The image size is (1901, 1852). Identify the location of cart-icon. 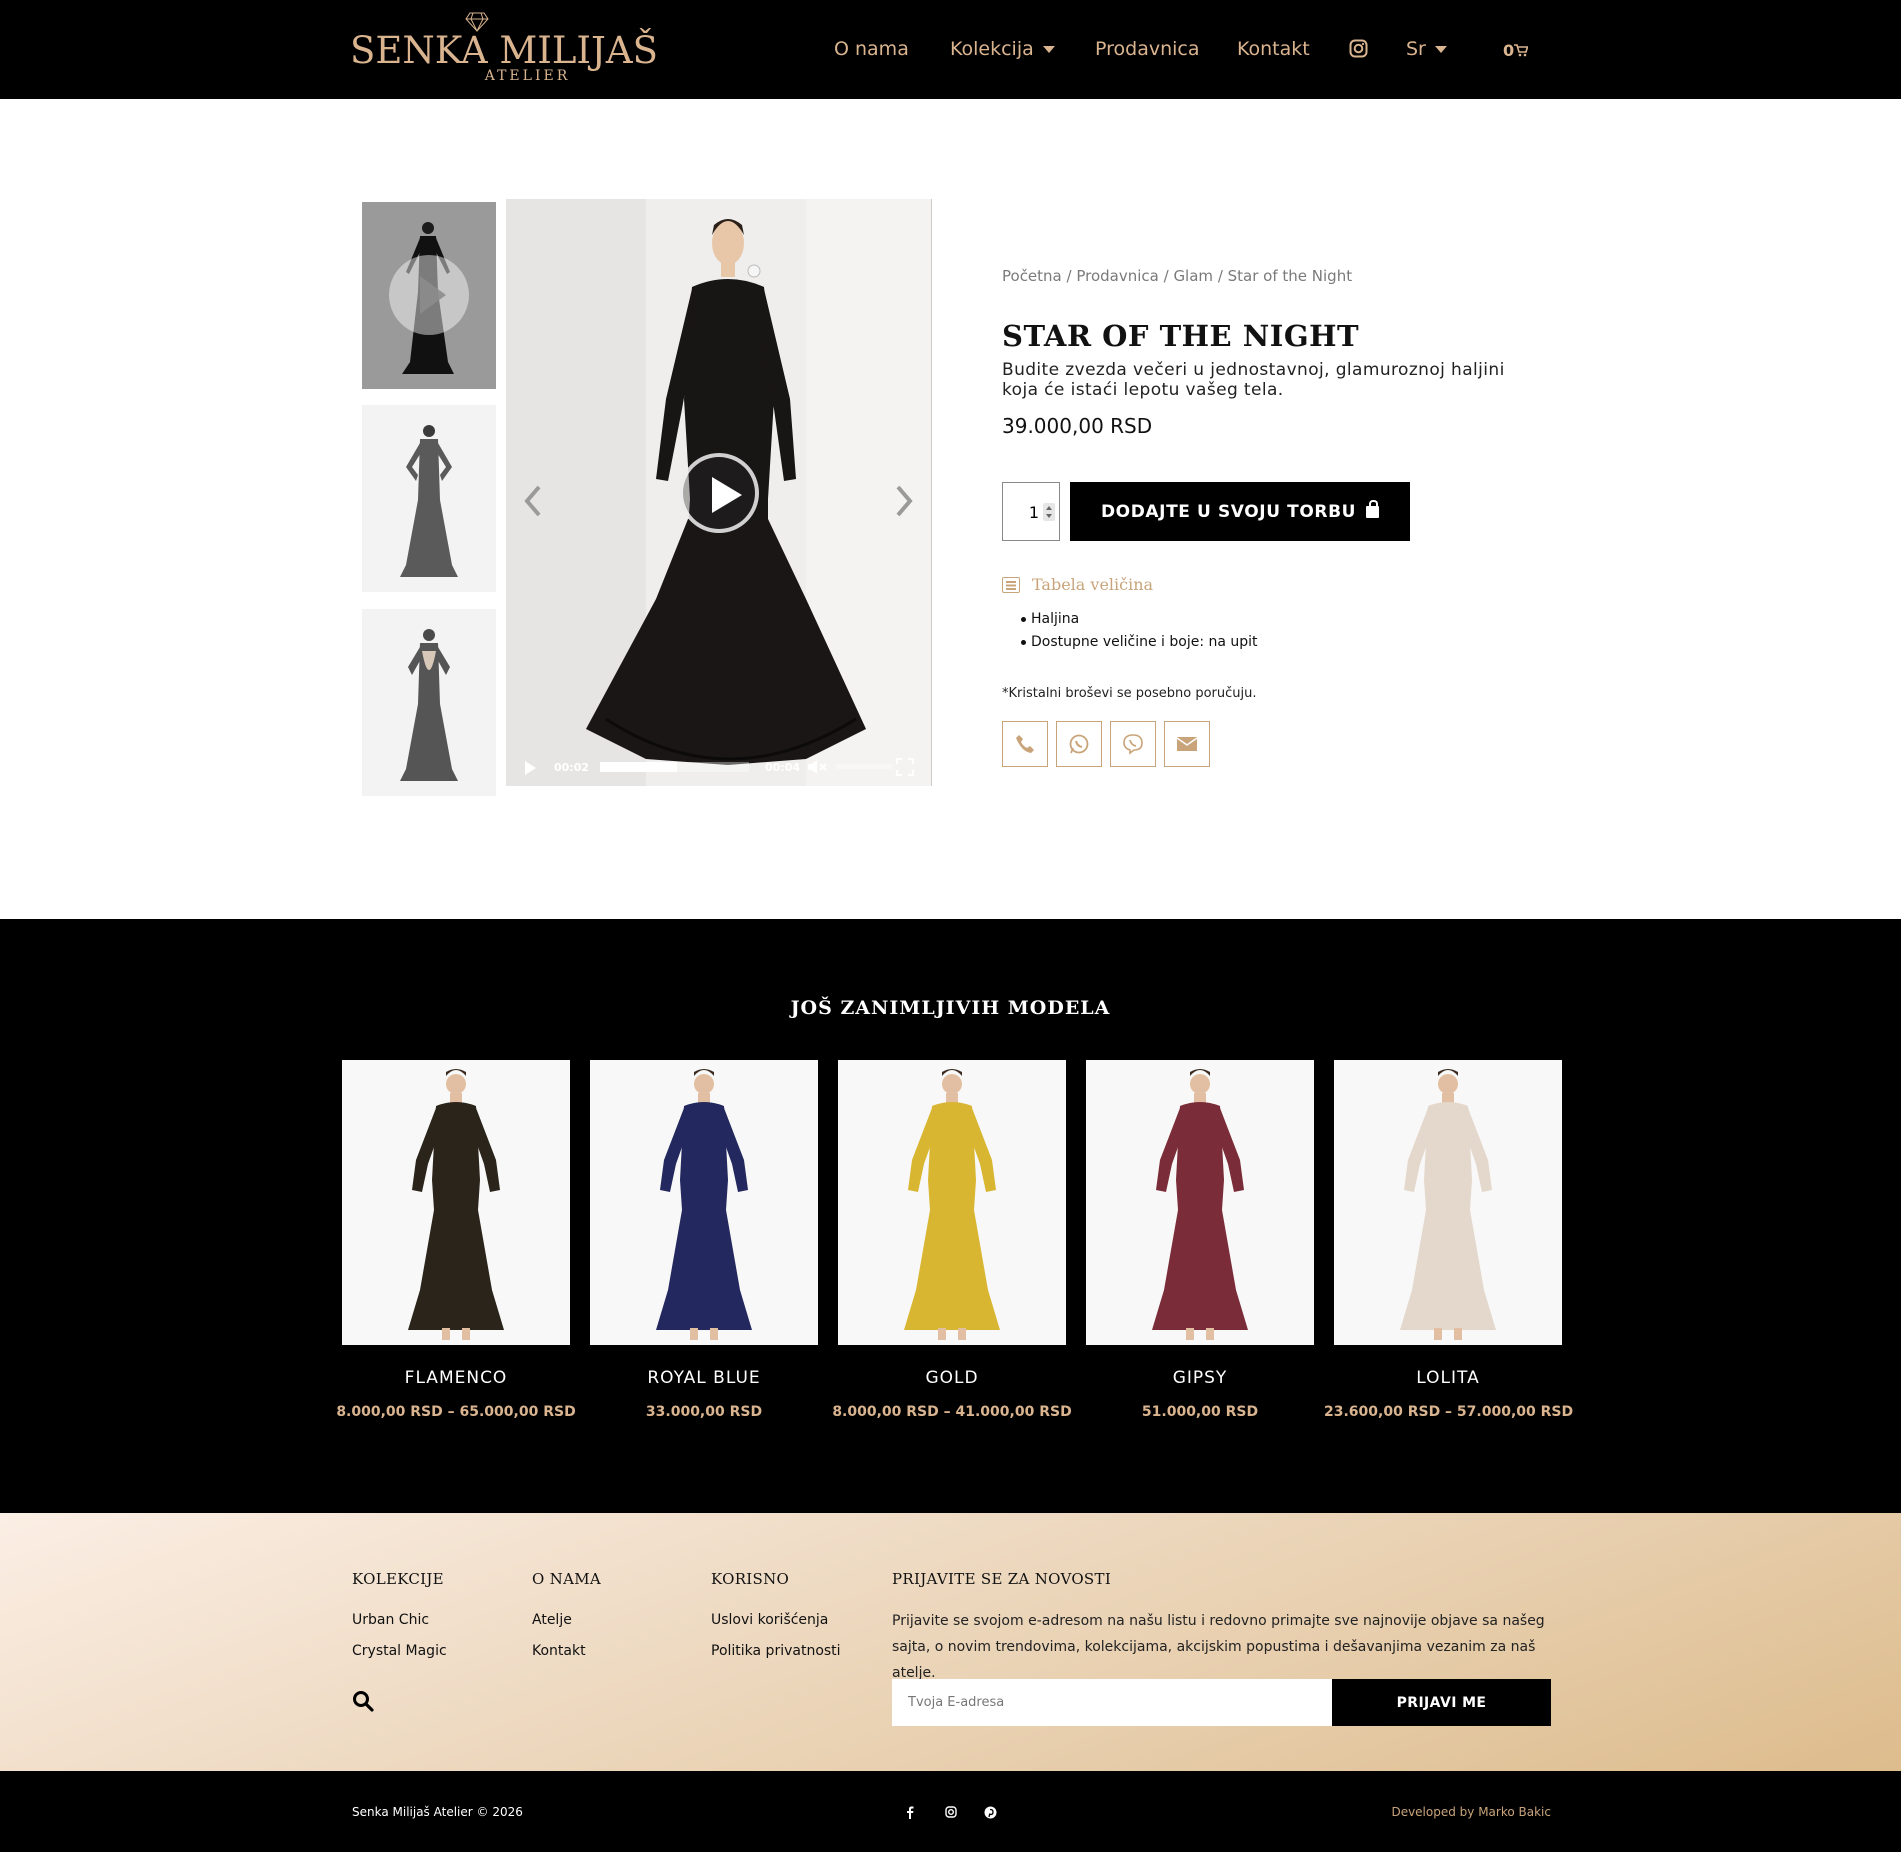
(1521, 50).